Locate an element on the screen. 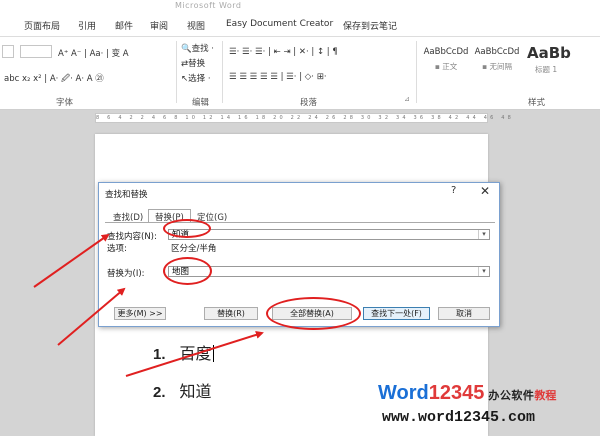  arrow-to-replace-all is located at coordinates (194, 353).